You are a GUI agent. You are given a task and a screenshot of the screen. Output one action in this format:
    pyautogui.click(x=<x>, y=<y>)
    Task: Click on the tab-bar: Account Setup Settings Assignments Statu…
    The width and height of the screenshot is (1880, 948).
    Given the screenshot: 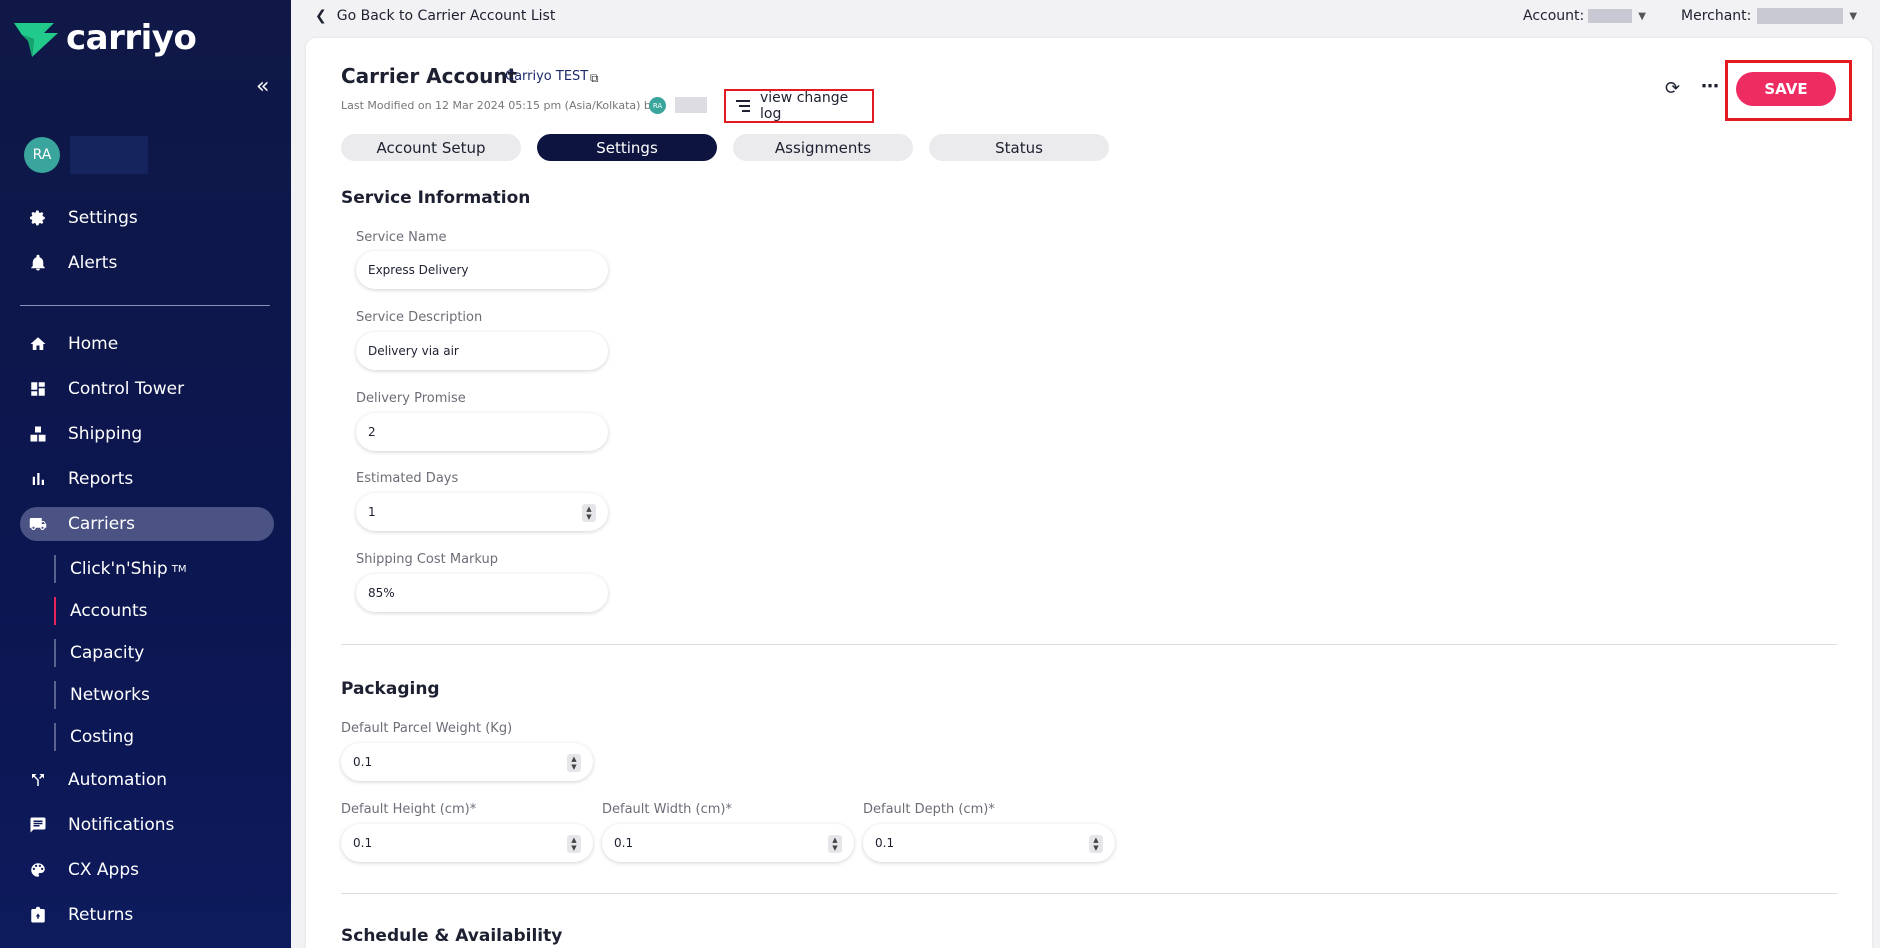 What is the action you would take?
    pyautogui.click(x=733, y=147)
    